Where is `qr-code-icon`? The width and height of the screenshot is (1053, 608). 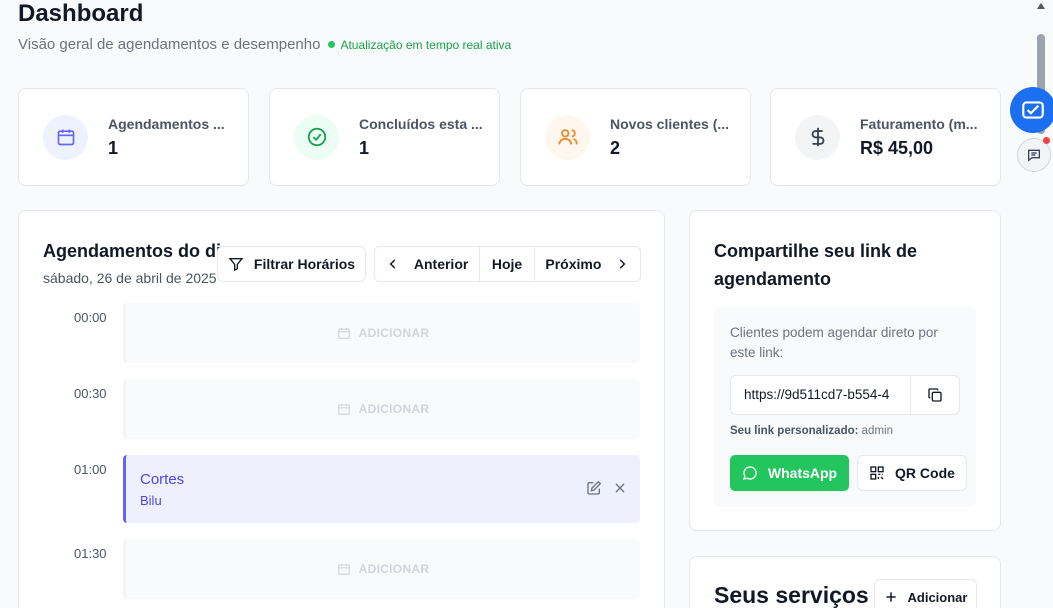 qr-code-icon is located at coordinates (877, 473).